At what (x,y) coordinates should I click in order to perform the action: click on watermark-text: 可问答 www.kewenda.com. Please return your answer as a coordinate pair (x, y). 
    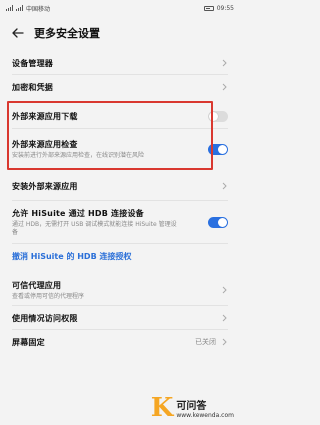
    Looking at the image, I should click on (205, 408).